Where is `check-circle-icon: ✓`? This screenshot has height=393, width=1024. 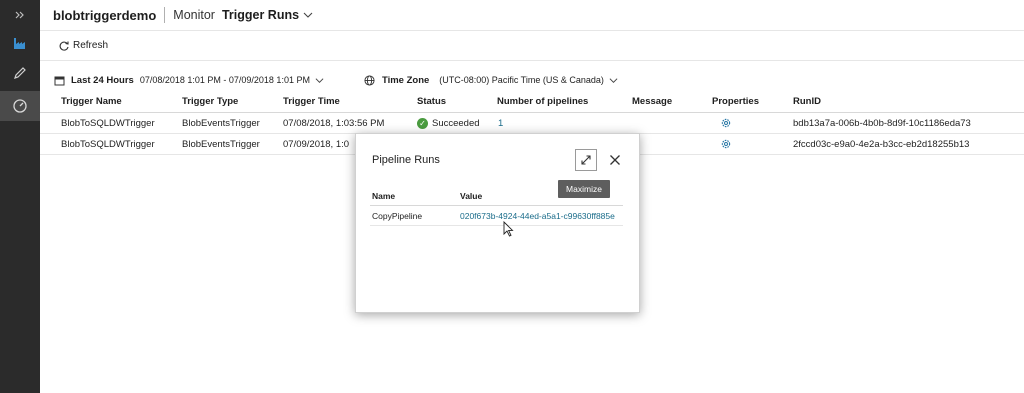
check-circle-icon: ✓ is located at coordinates (422, 123).